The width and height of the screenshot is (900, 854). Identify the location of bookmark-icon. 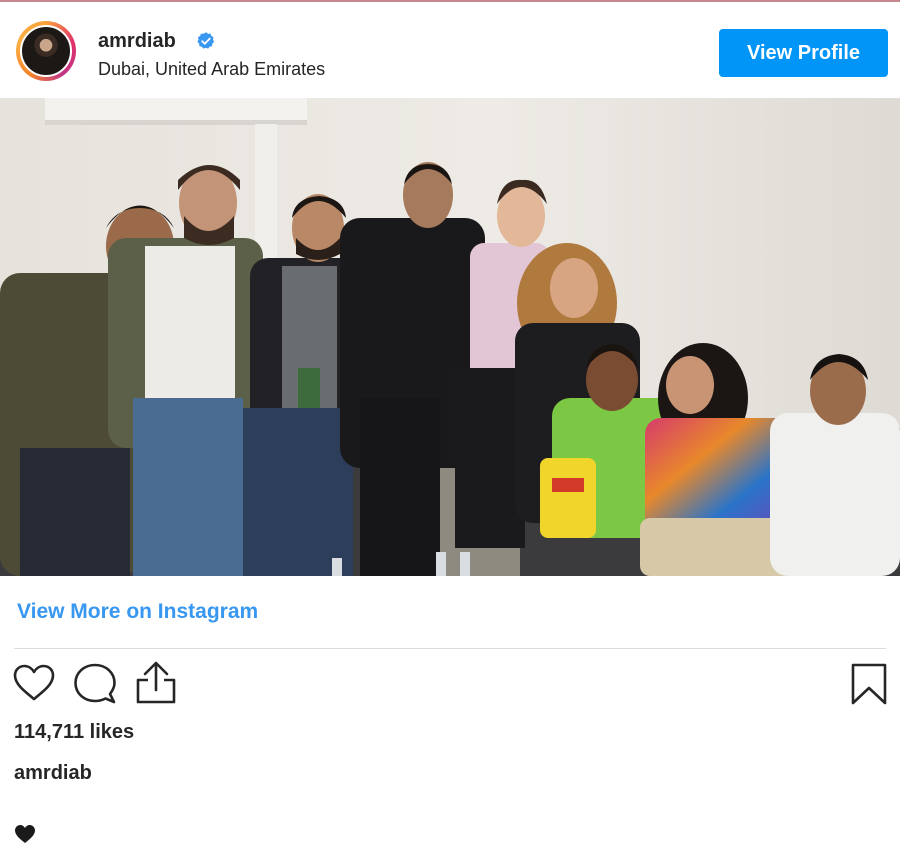
(869, 684).